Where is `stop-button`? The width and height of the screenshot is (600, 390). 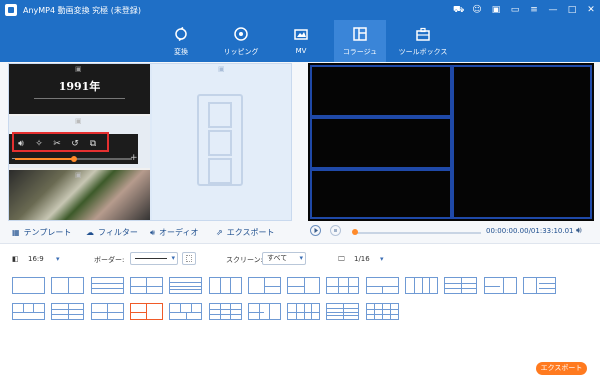
stop-button is located at coordinates (335, 230).